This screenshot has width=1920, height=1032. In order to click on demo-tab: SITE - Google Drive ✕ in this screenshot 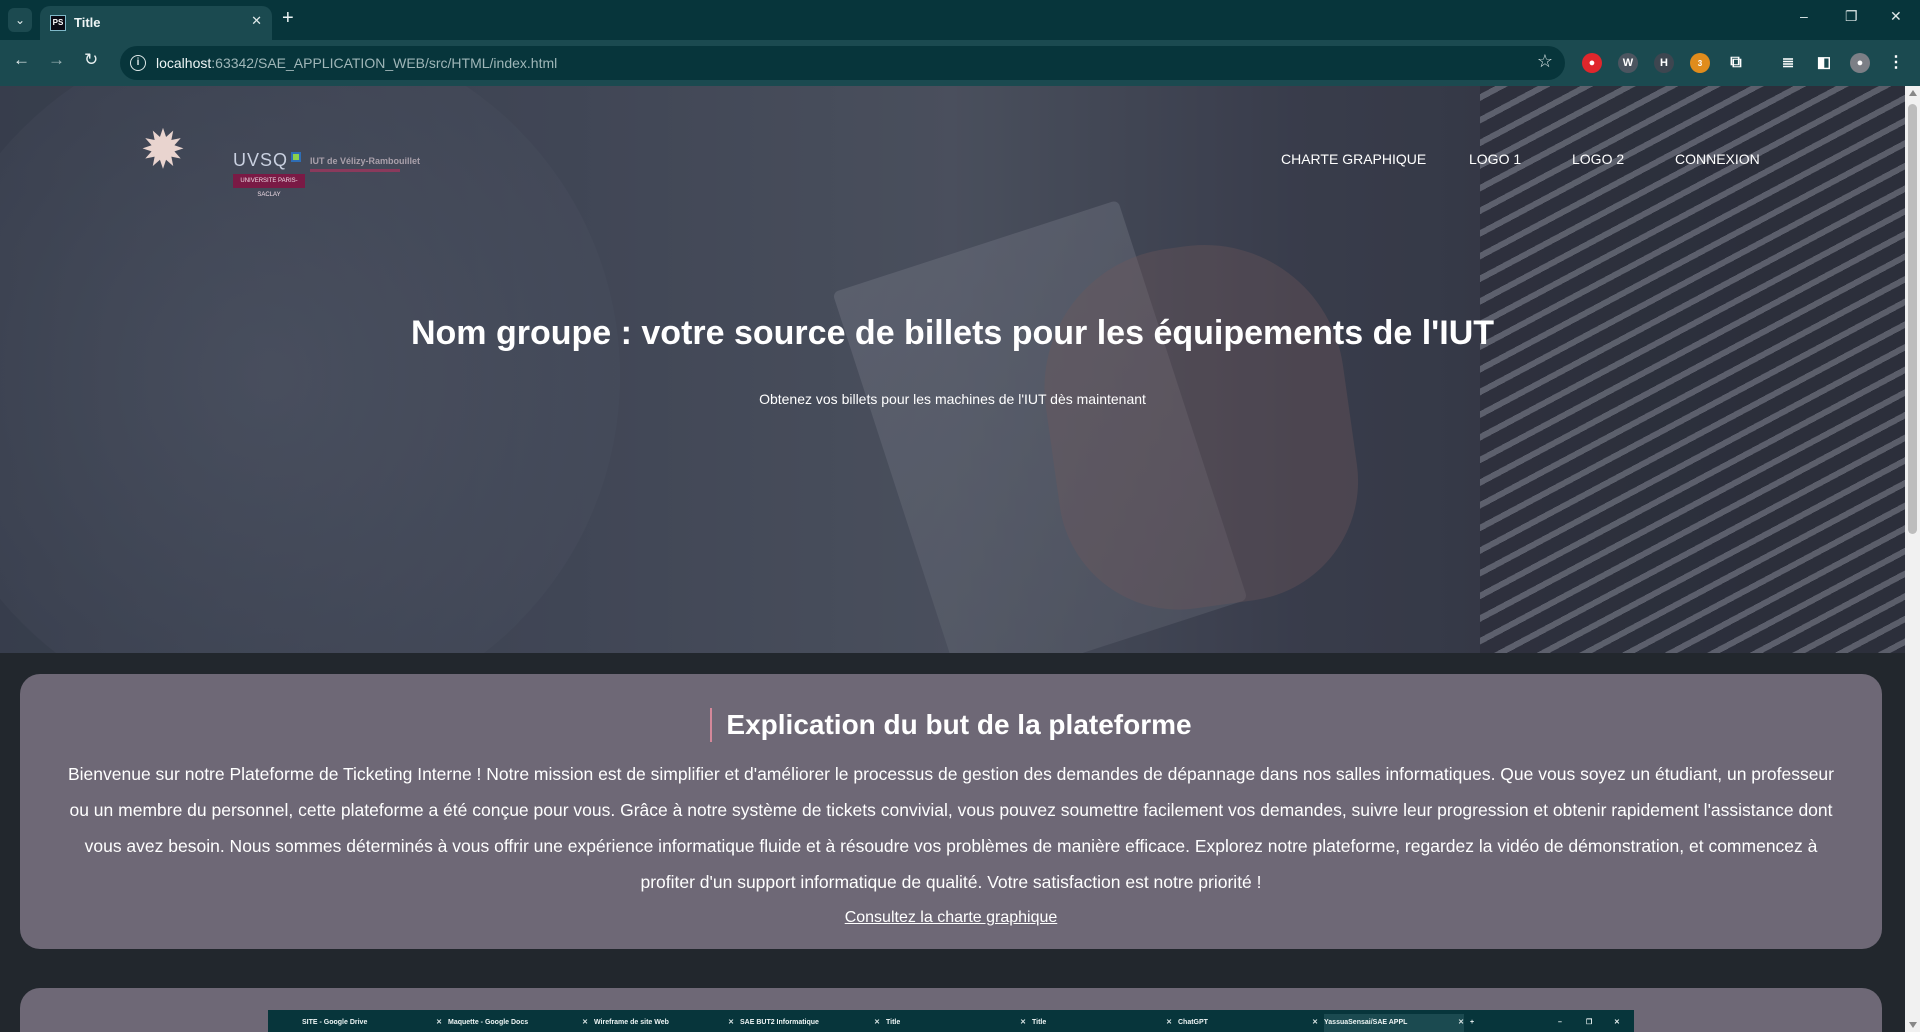, I will do `click(372, 1023)`.